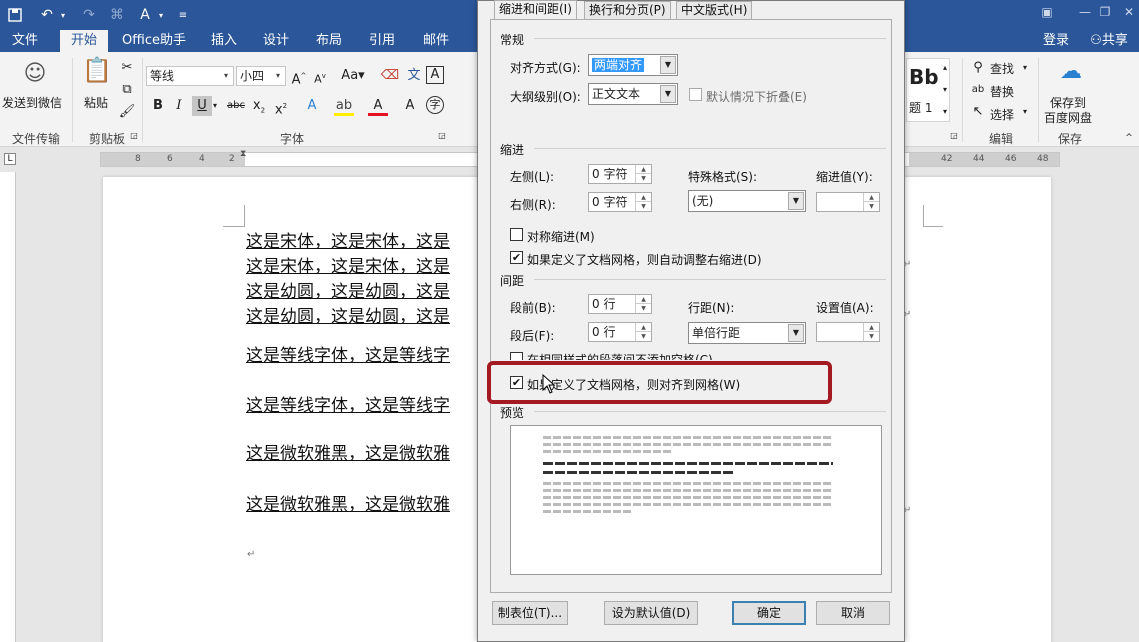  Describe the element at coordinates (535, 10) in the screenshot. I see `tab-indents-spacing: 缩进和间距(I)` at that location.